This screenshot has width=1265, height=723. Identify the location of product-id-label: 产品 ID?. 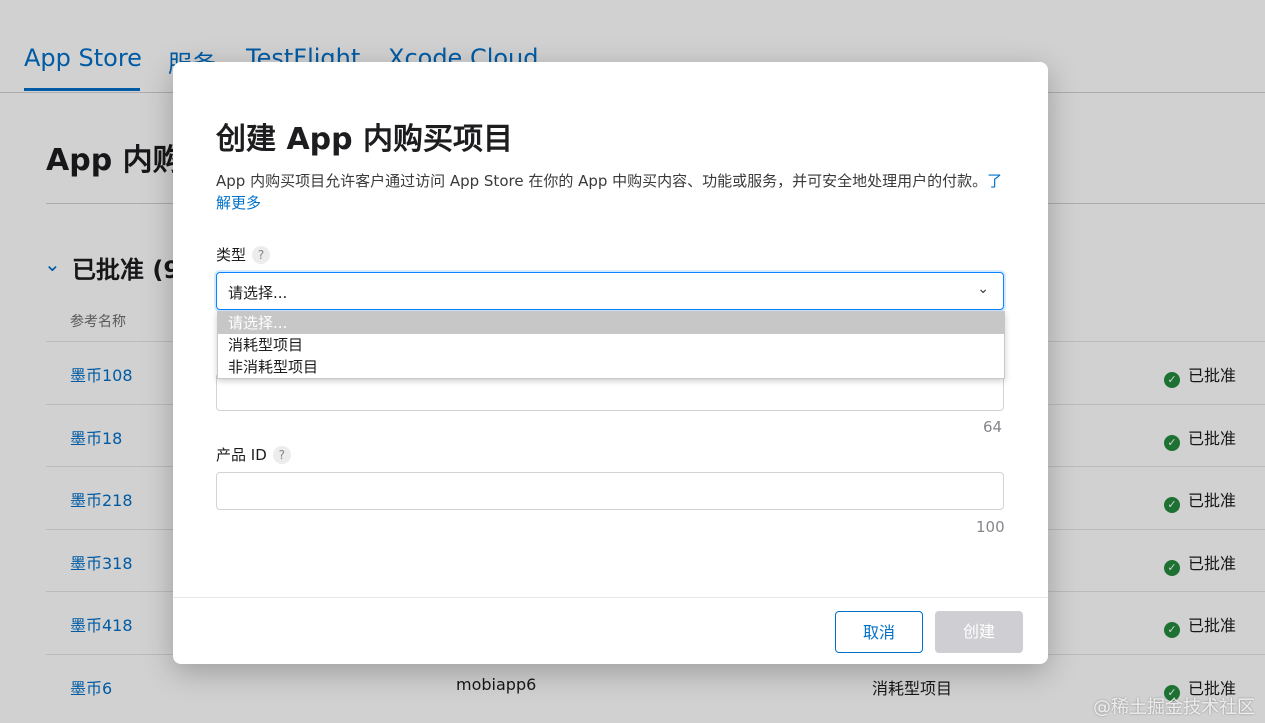
(253, 454).